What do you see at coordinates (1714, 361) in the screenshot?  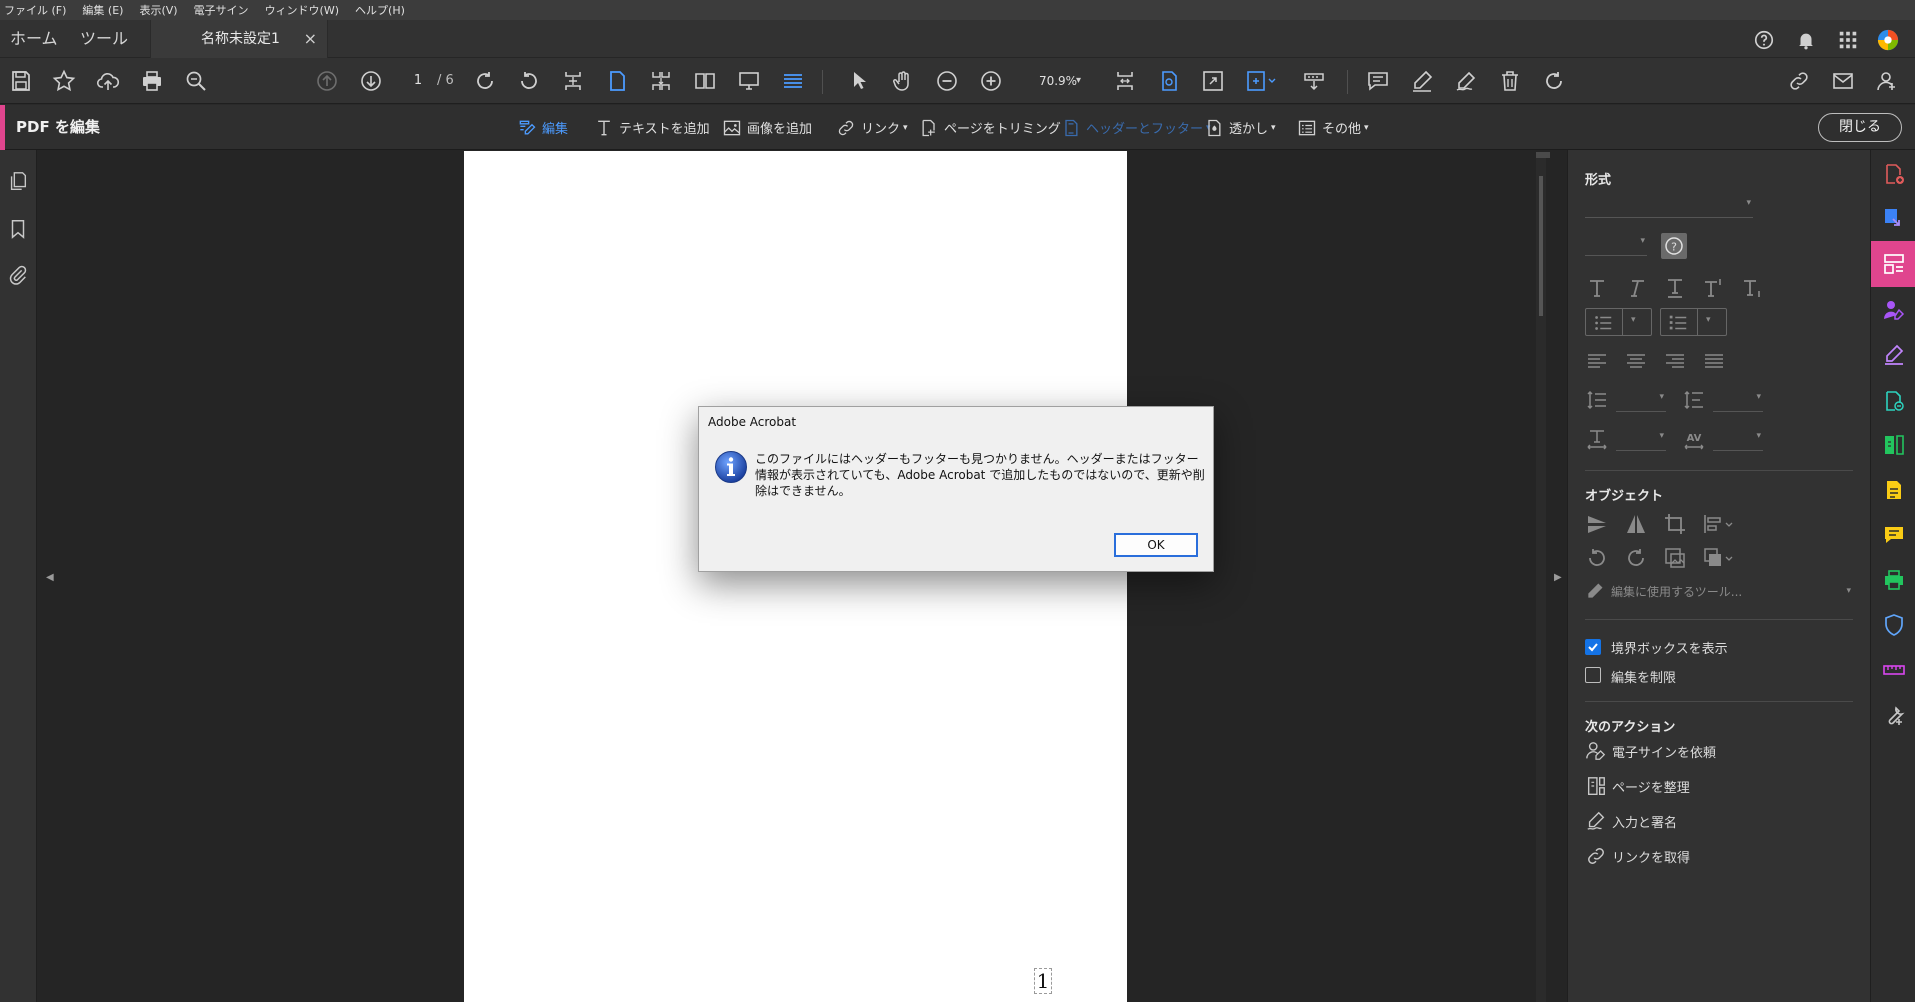 I see `align-justify-icon` at bounding box center [1714, 361].